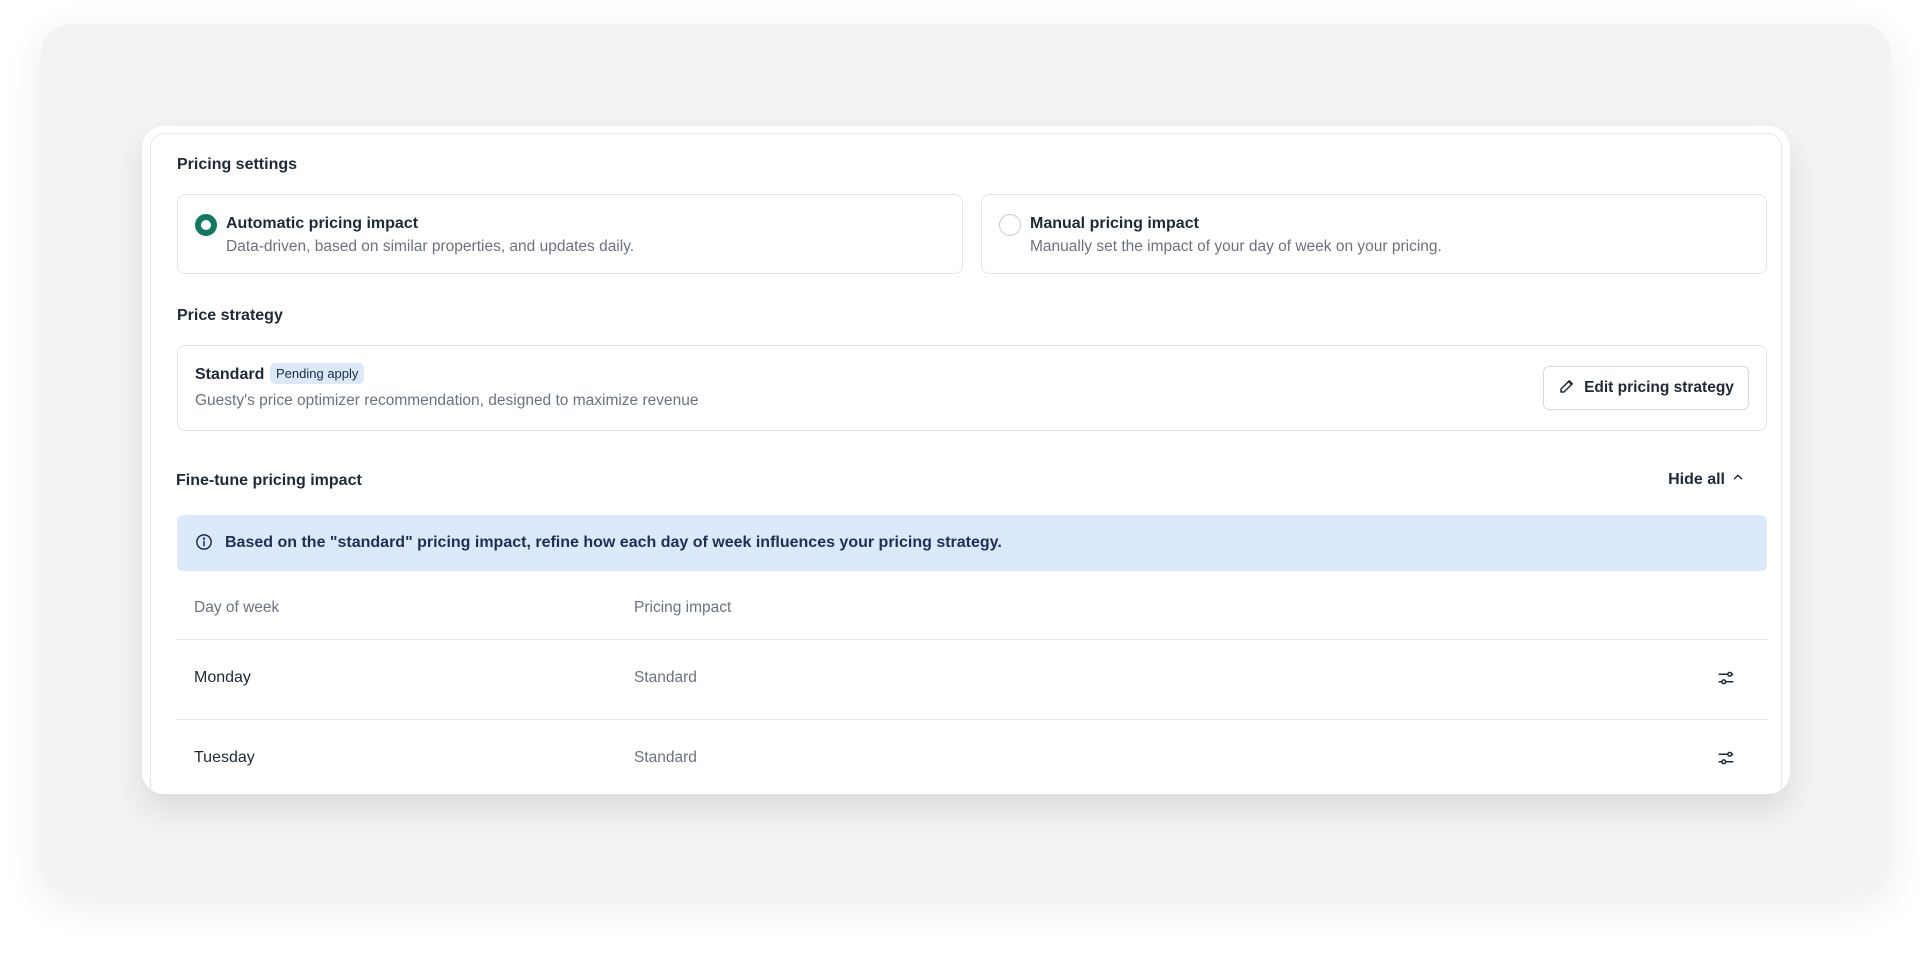 The width and height of the screenshot is (1932, 954). Describe the element at coordinates (322, 223) in the screenshot. I see `automatic-pricing-title: Automatic pricing impact` at that location.